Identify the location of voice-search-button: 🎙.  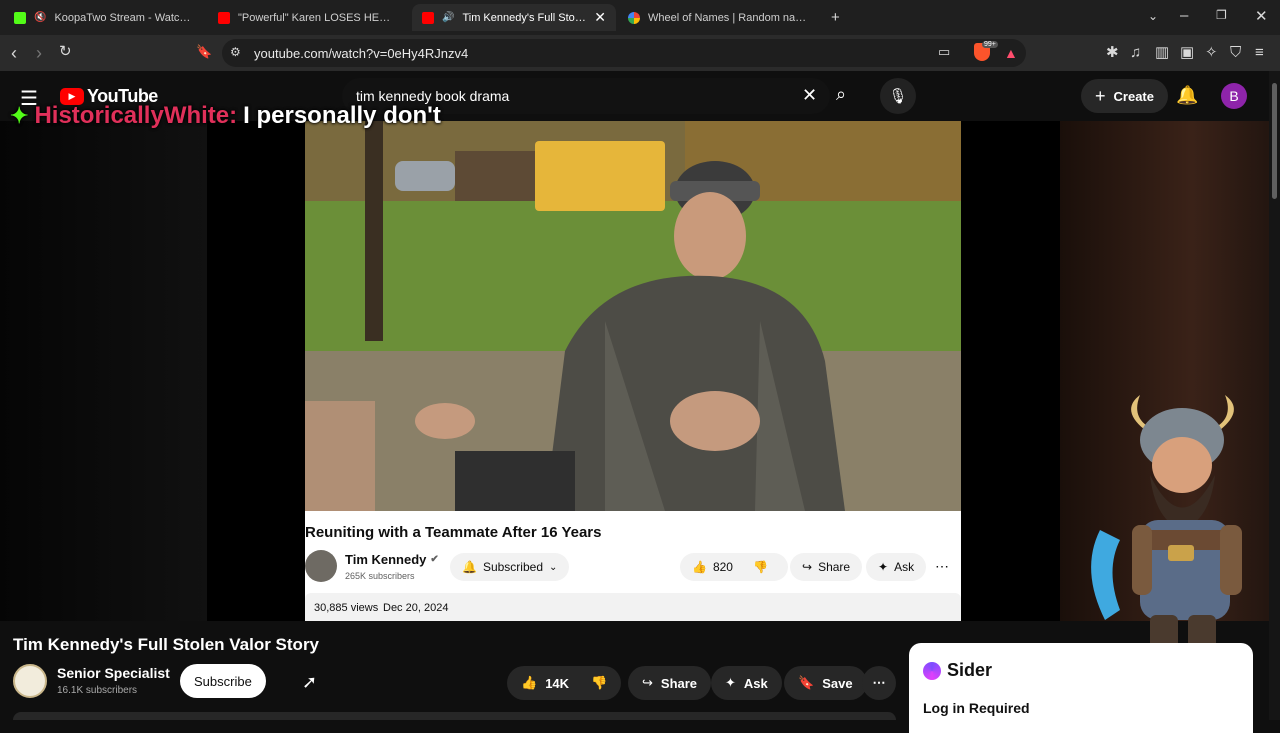
(898, 96).